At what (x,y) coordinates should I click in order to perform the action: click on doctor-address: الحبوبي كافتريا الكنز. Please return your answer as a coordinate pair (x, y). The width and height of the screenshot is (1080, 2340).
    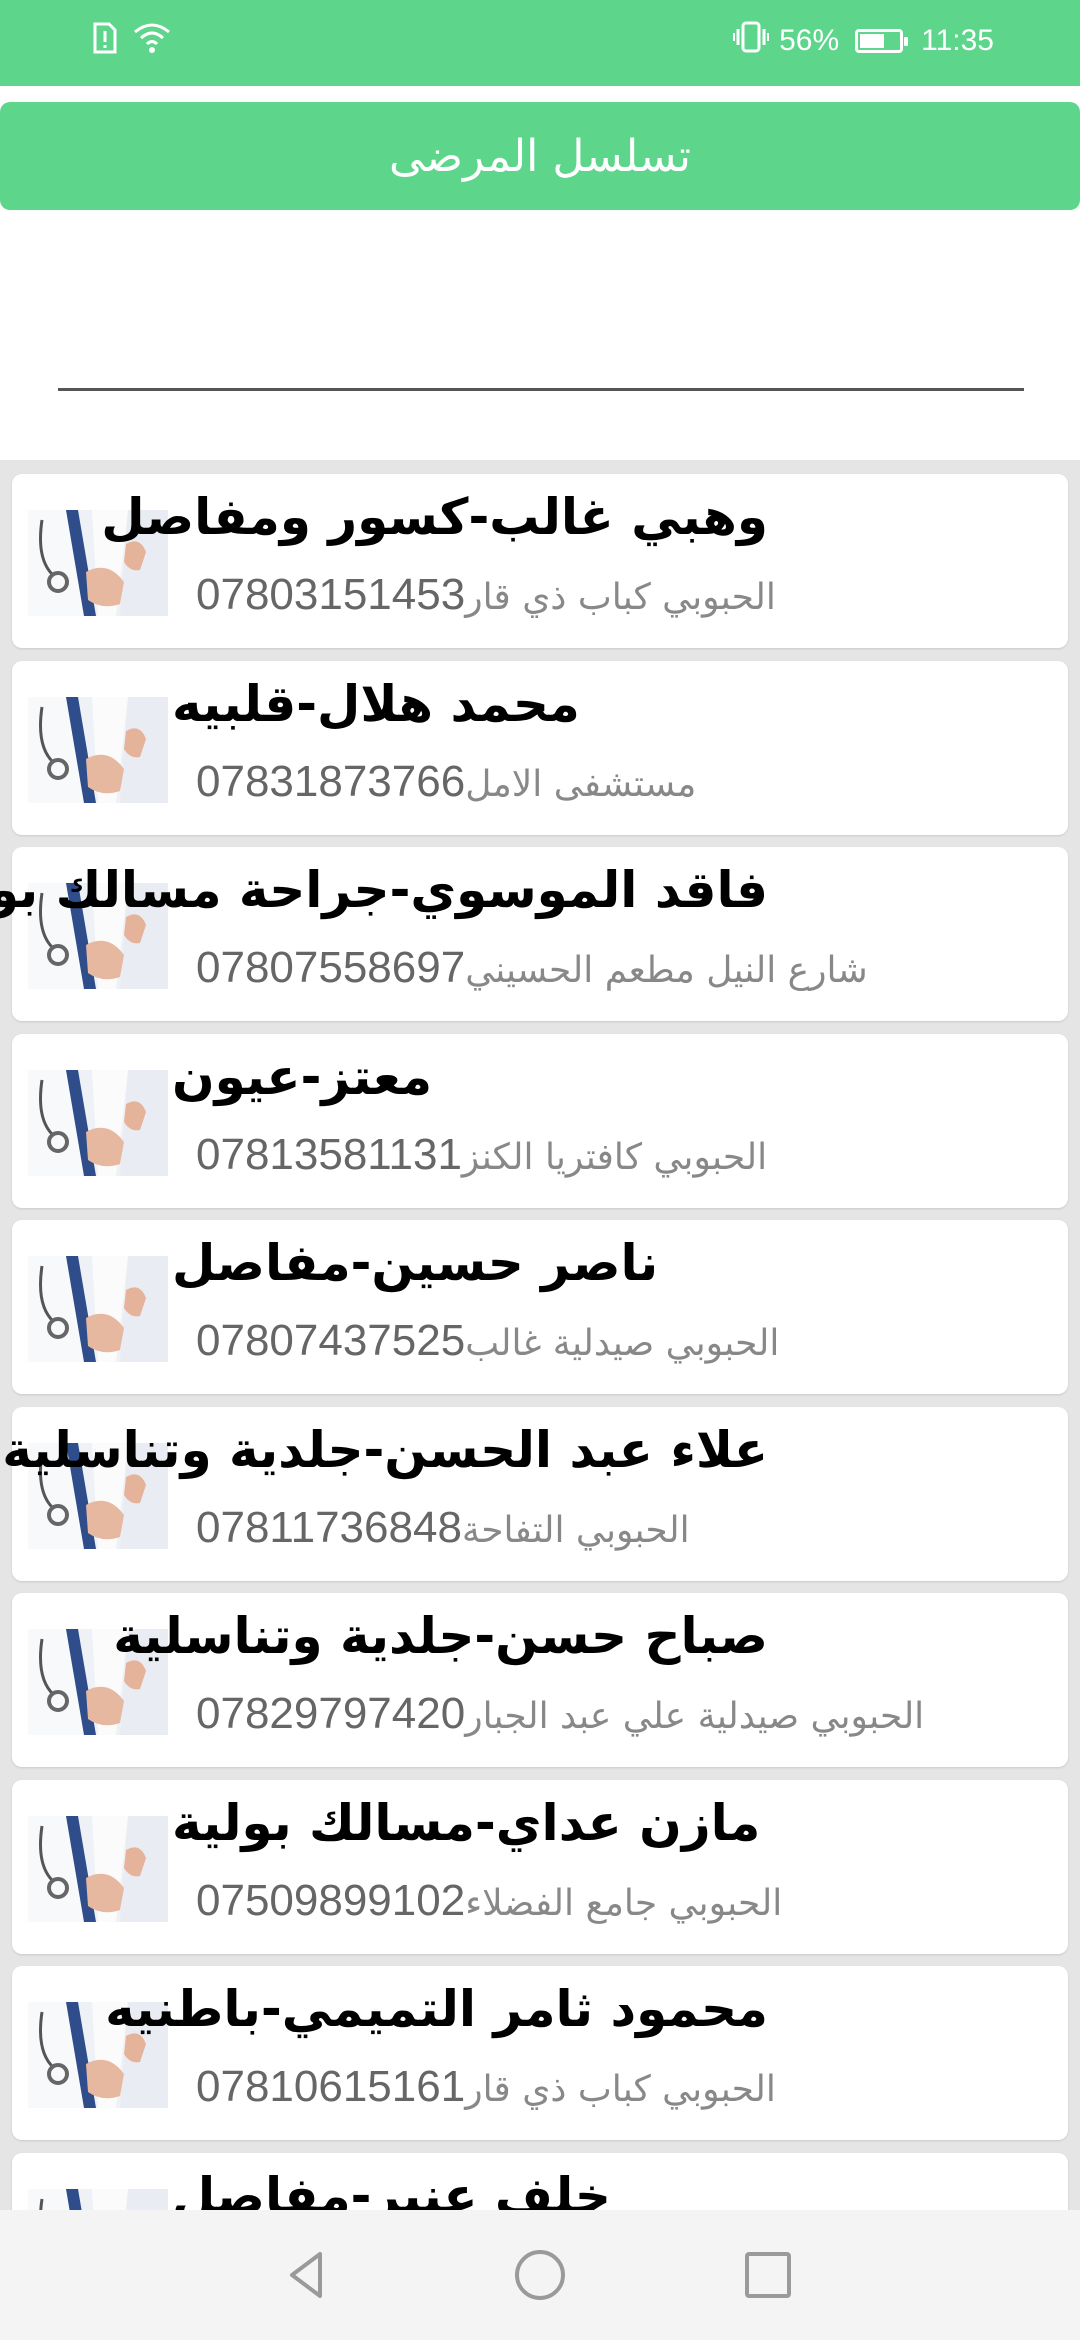
    Looking at the image, I should click on (614, 1157).